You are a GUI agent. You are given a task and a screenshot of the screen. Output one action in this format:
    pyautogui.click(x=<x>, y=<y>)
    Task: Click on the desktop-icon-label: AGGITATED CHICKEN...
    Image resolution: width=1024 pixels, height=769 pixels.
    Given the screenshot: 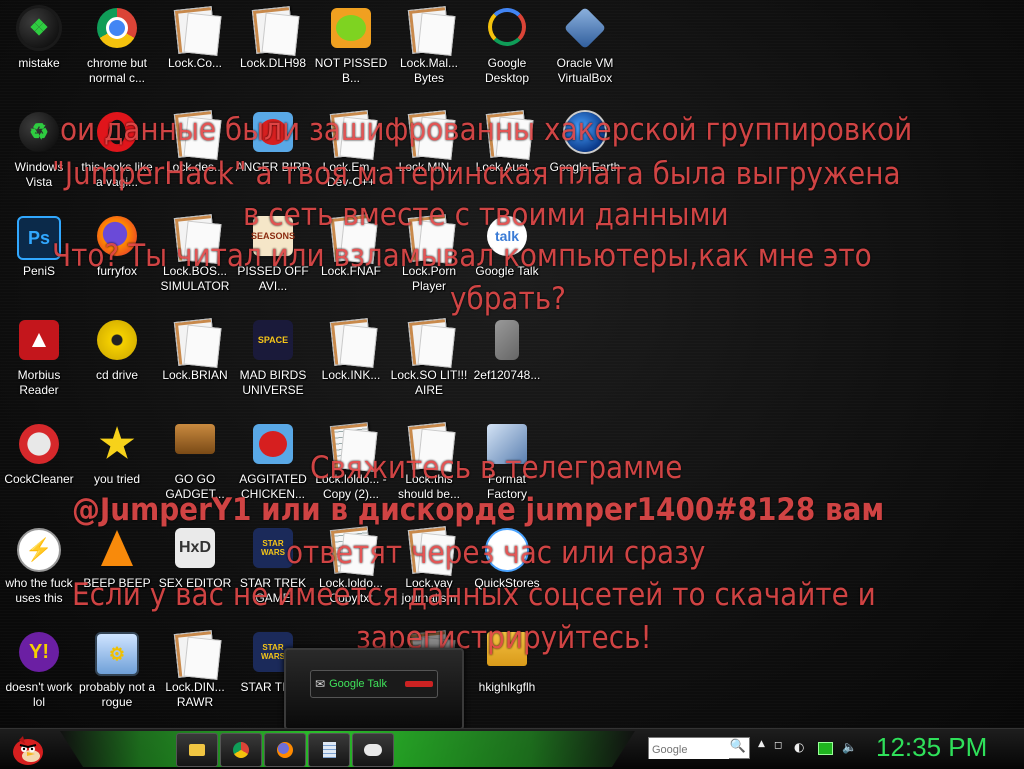 What is the action you would take?
    pyautogui.click(x=273, y=486)
    